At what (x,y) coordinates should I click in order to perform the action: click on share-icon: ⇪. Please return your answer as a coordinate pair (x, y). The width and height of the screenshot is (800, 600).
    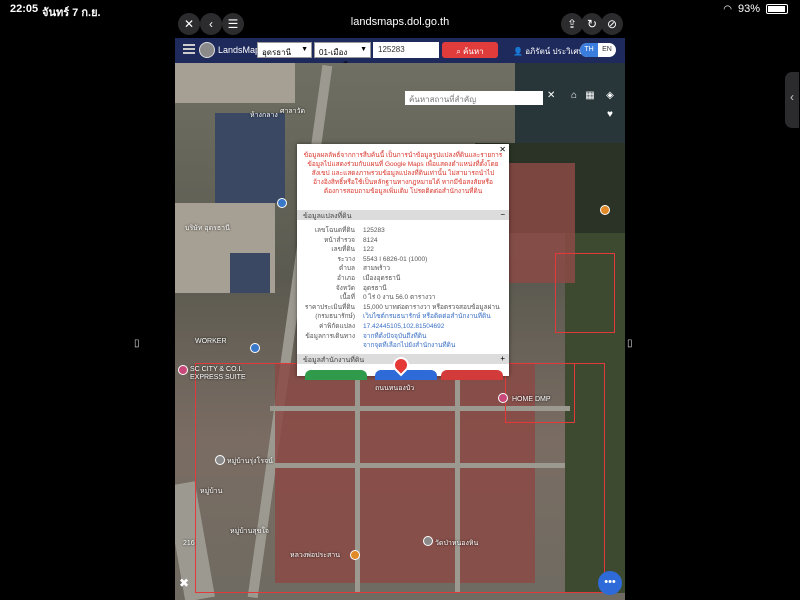
    Looking at the image, I should click on (572, 24).